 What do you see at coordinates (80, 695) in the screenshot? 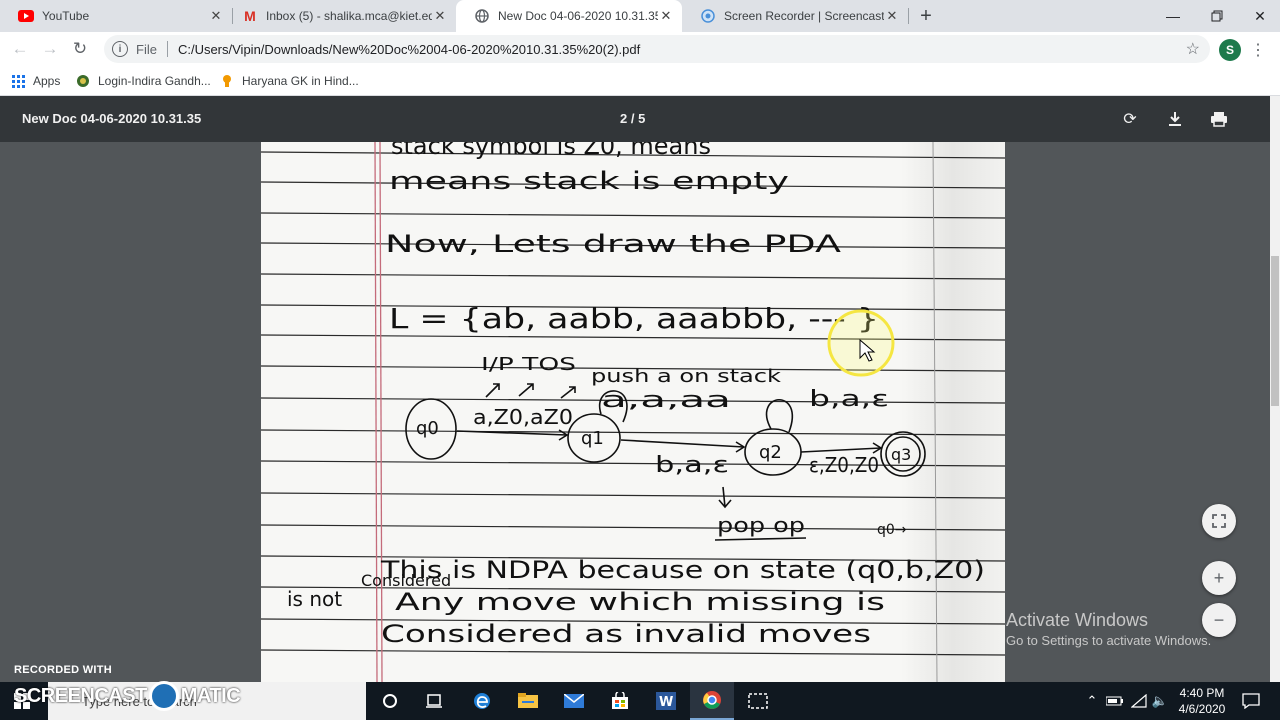
I see `watermark-brand-left: SCREENCAST` at bounding box center [80, 695].